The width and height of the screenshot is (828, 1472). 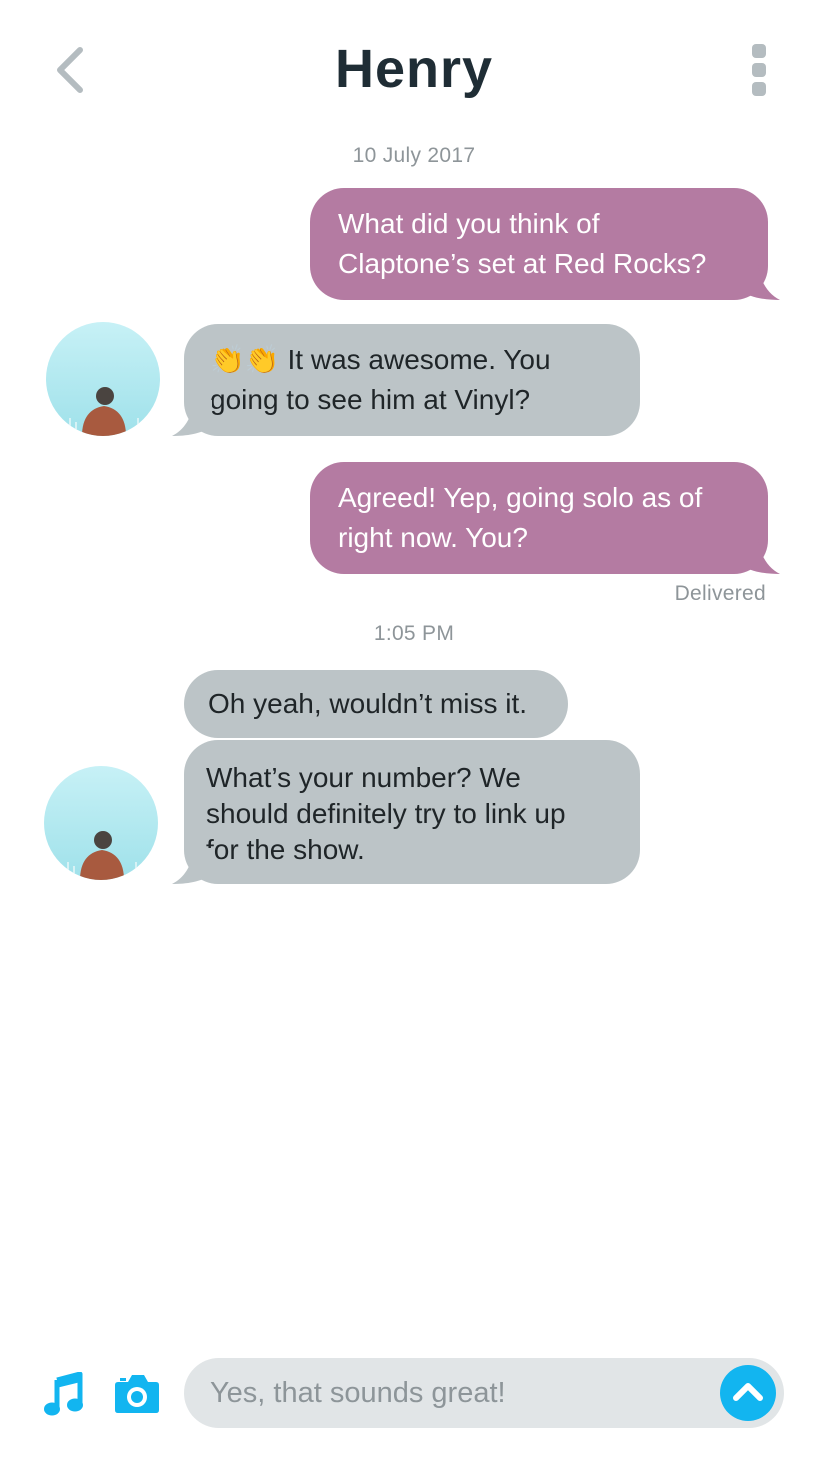 I want to click on more-options-button, so click(x=759, y=70).